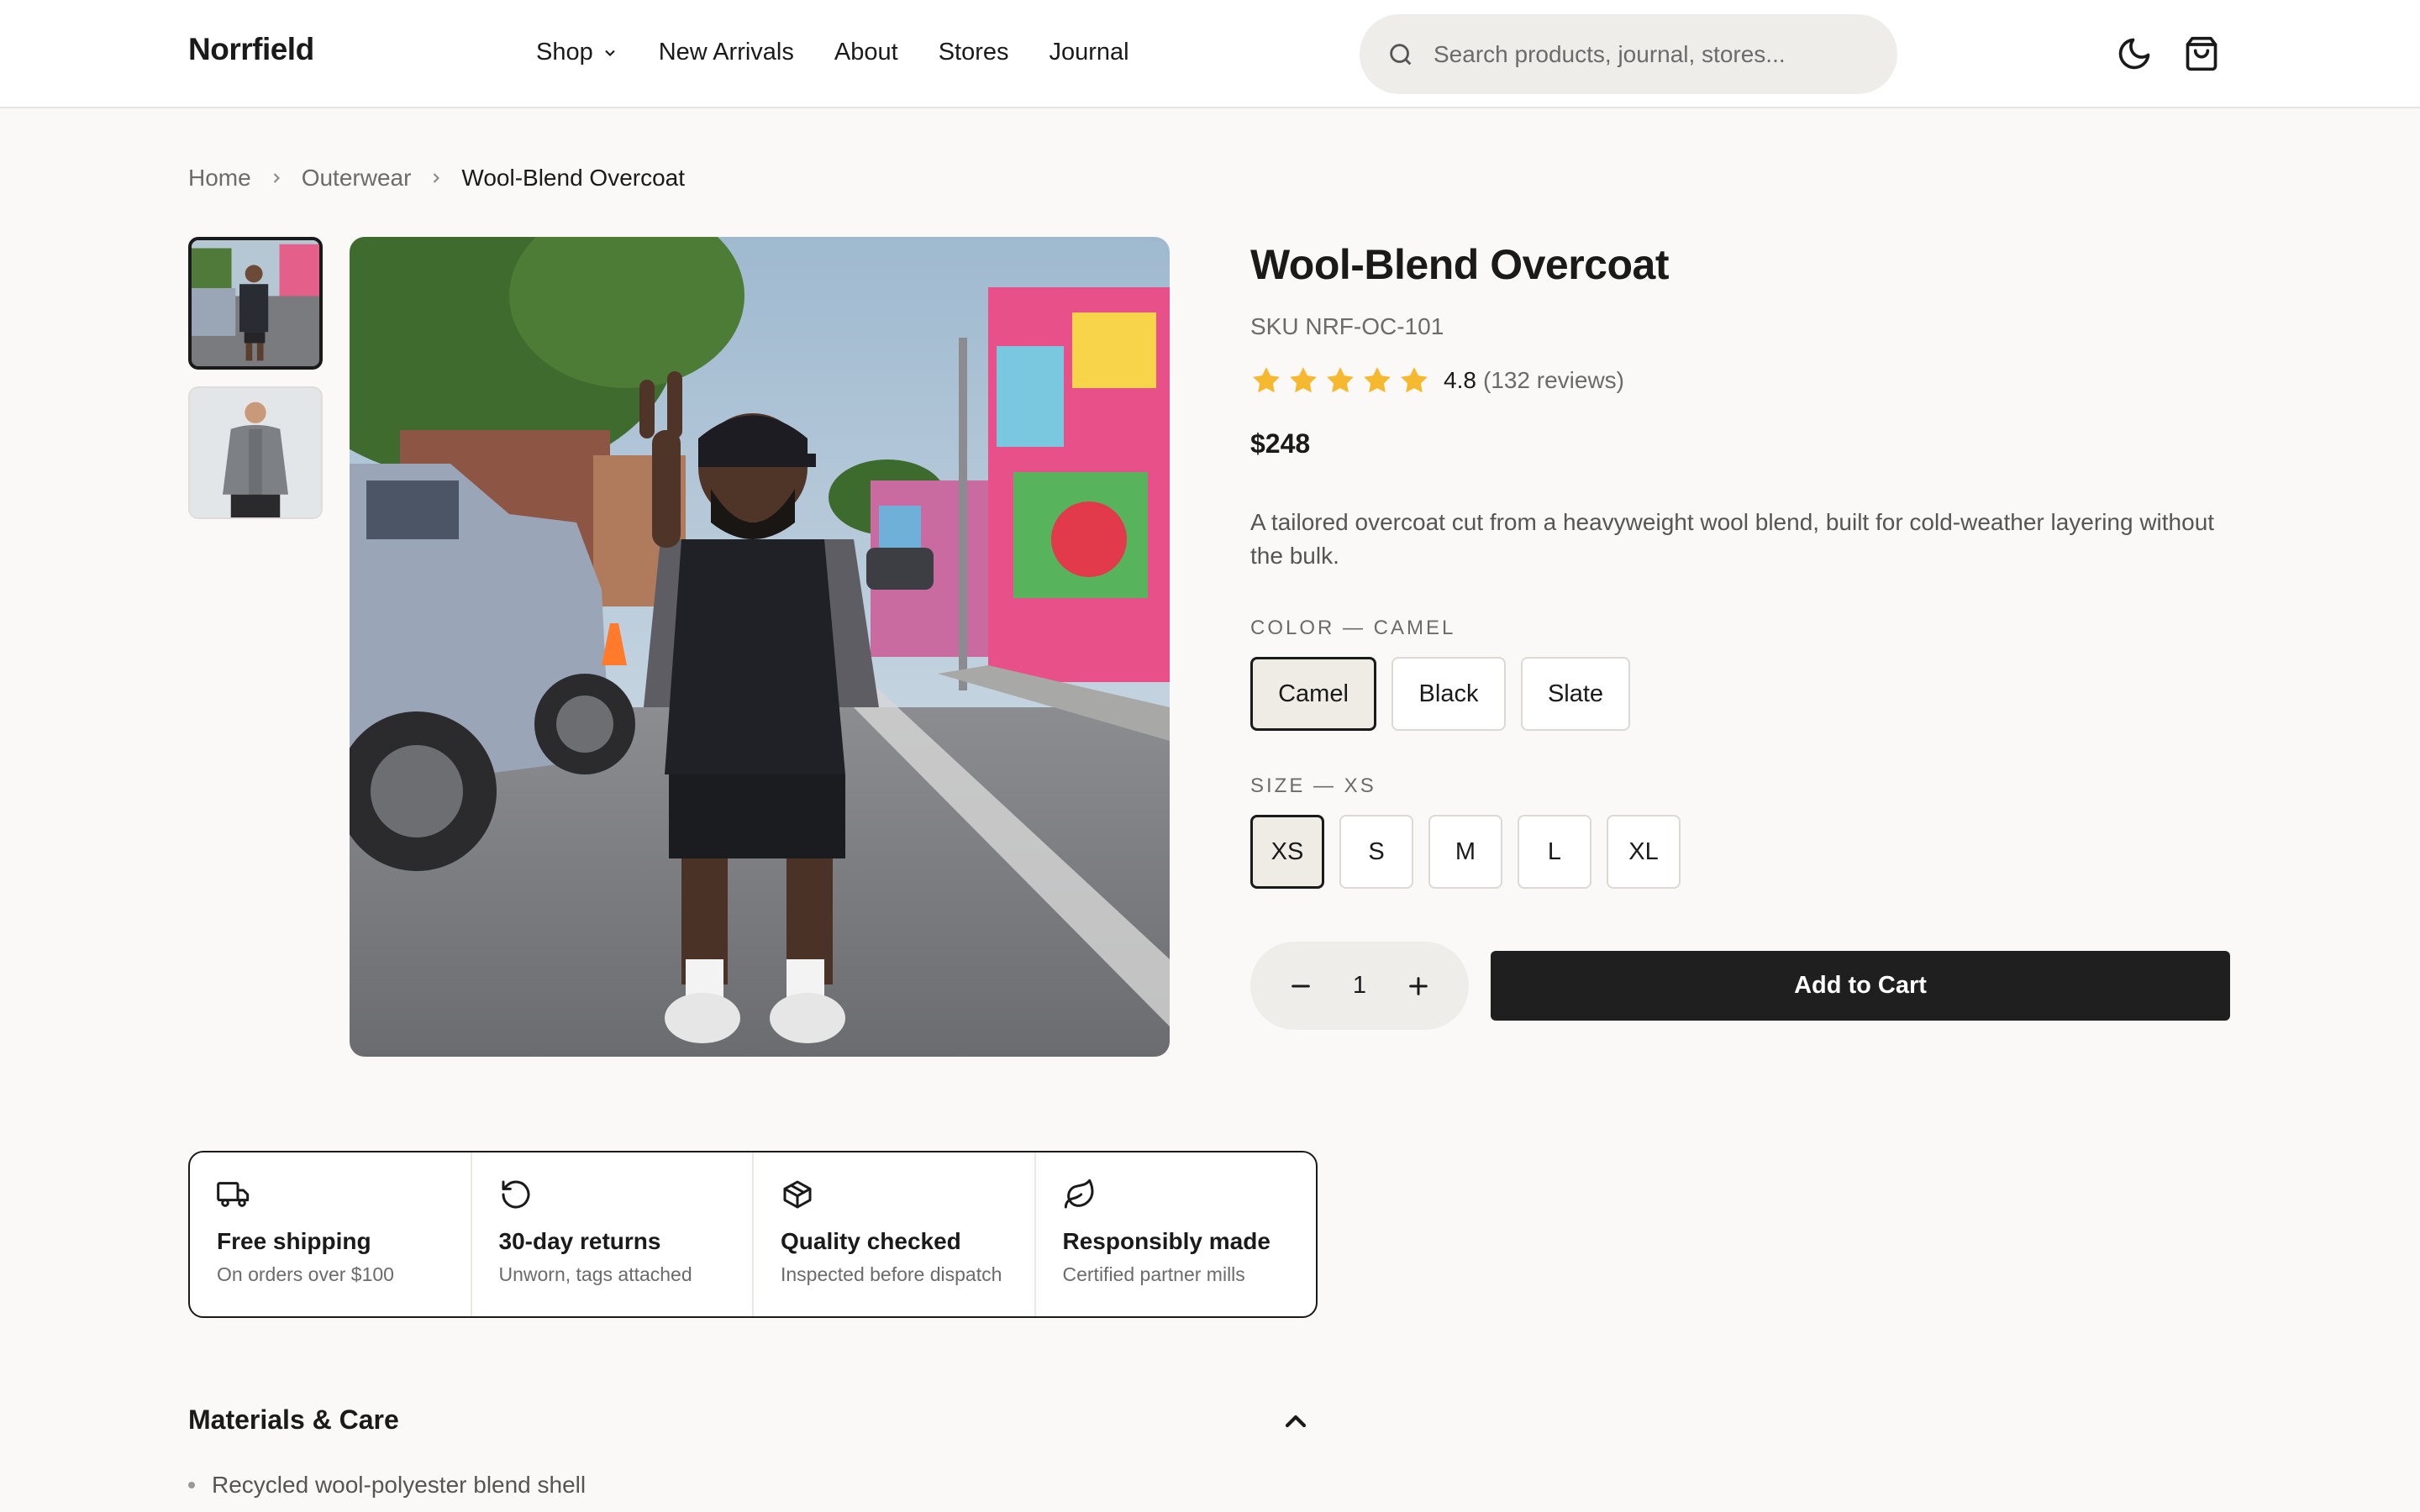 Image resolution: width=2420 pixels, height=1512 pixels. What do you see at coordinates (1553, 380) in the screenshot?
I see `rating-count: (132 reviews)` at bounding box center [1553, 380].